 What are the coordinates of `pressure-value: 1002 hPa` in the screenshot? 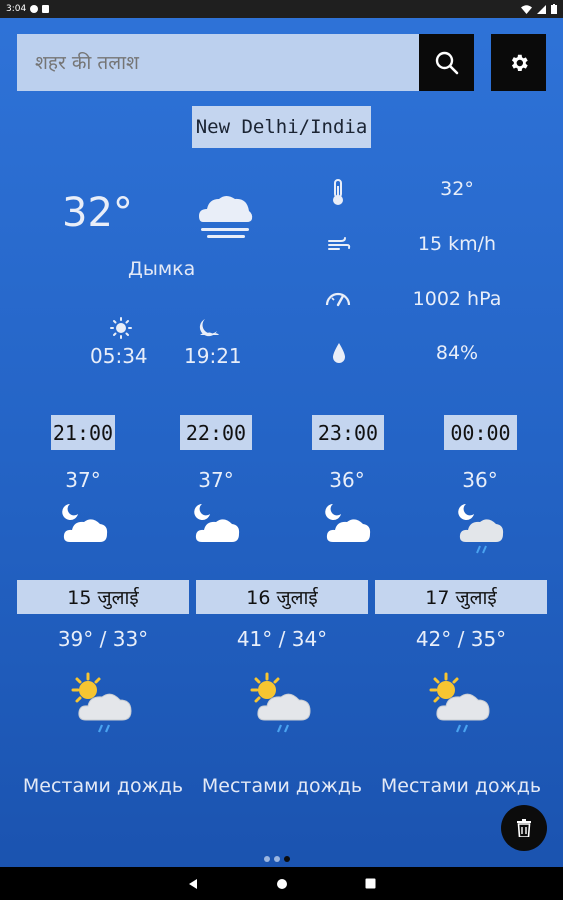 It's located at (457, 299).